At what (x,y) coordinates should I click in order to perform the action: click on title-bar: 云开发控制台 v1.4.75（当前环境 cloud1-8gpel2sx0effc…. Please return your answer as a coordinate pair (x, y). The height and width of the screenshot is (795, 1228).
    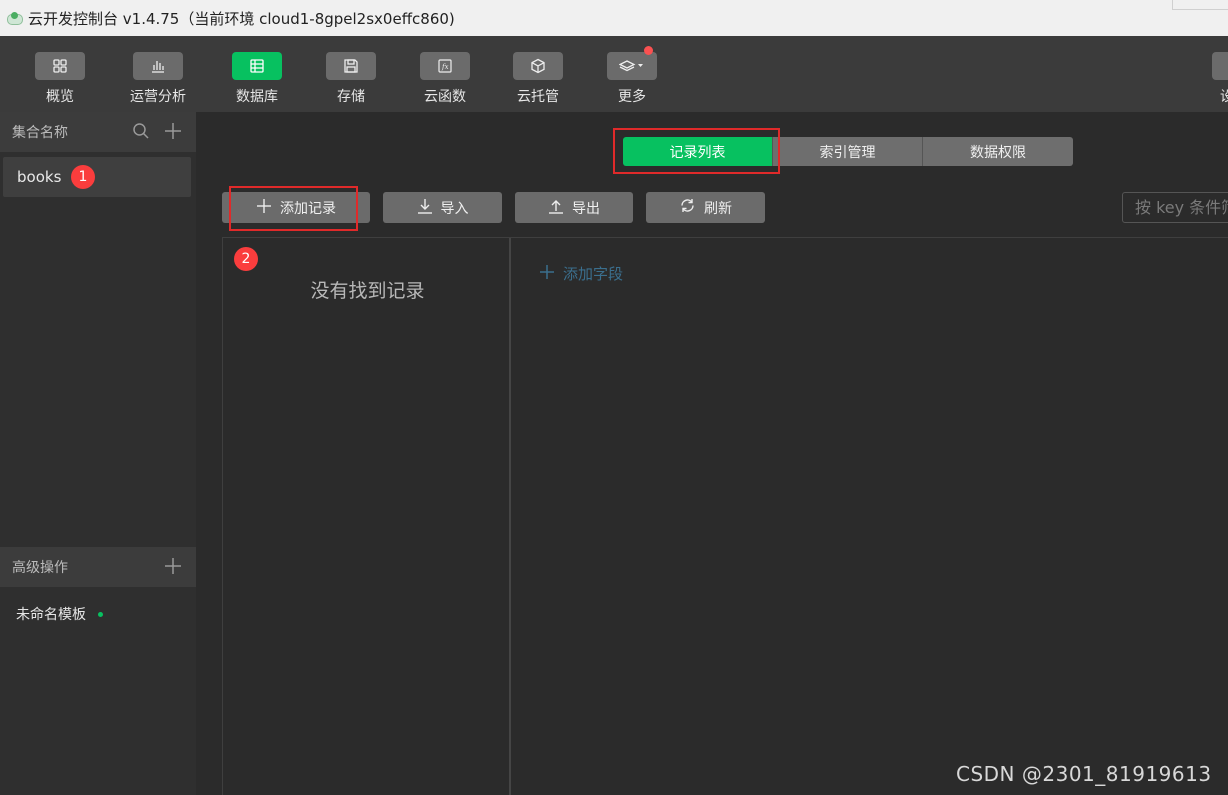
    Looking at the image, I should click on (614, 18).